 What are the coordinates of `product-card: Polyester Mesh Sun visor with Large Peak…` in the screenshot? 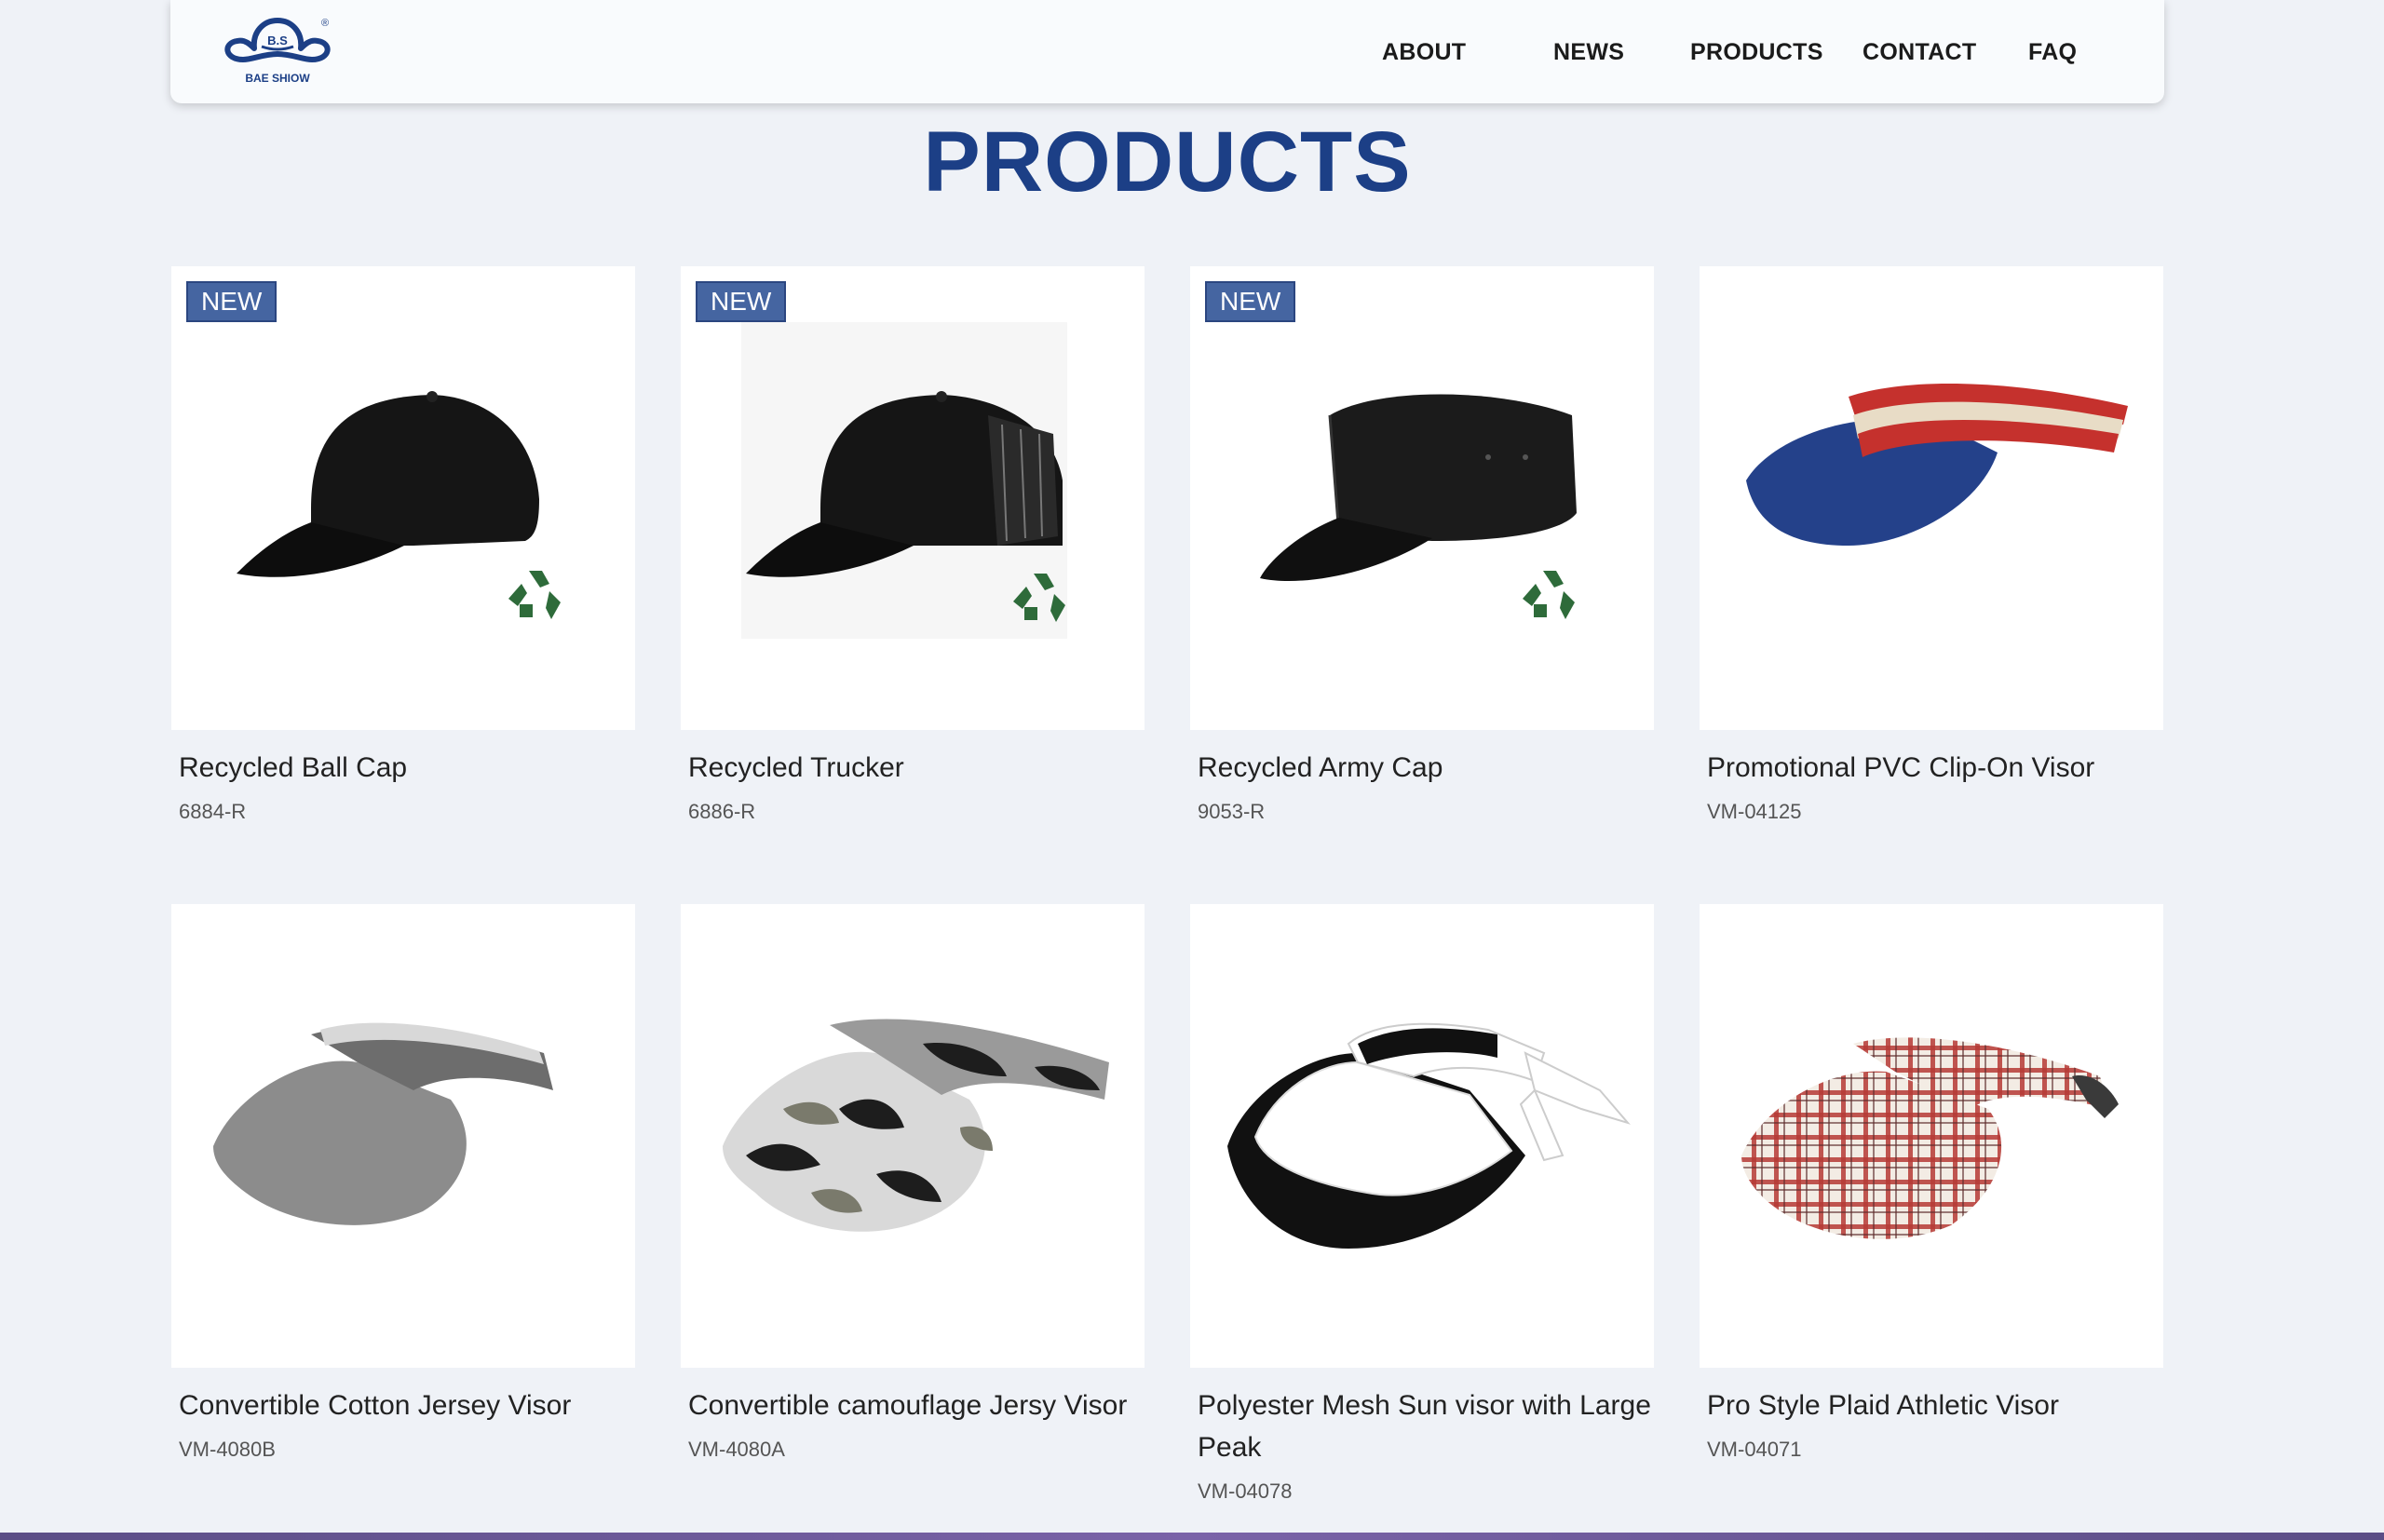 It's located at (1422, 1204).